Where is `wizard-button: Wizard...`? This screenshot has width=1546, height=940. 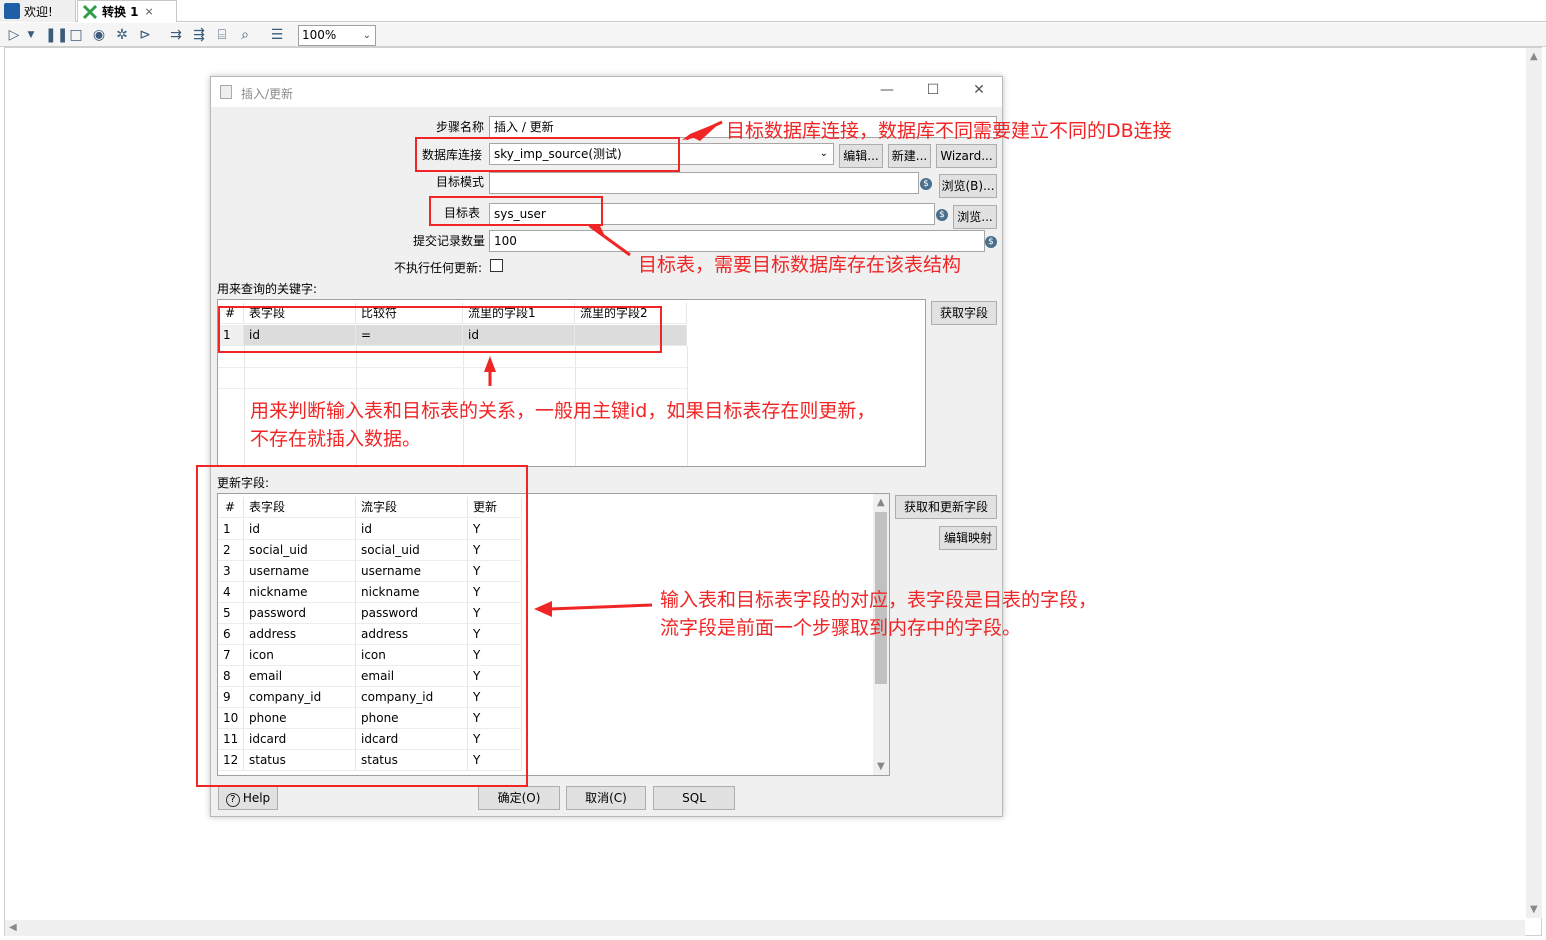
wizard-button: Wizard... is located at coordinates (966, 156).